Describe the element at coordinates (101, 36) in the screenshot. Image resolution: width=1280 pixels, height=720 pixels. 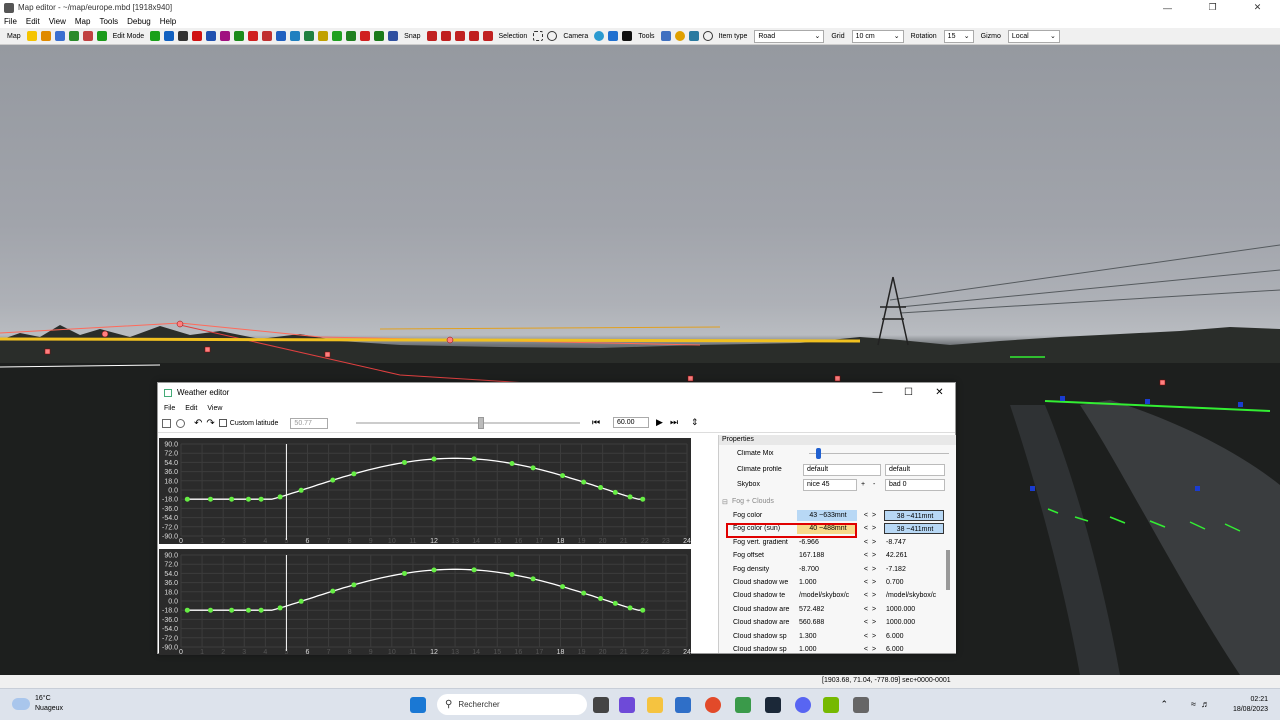
I see `play-icon` at that location.